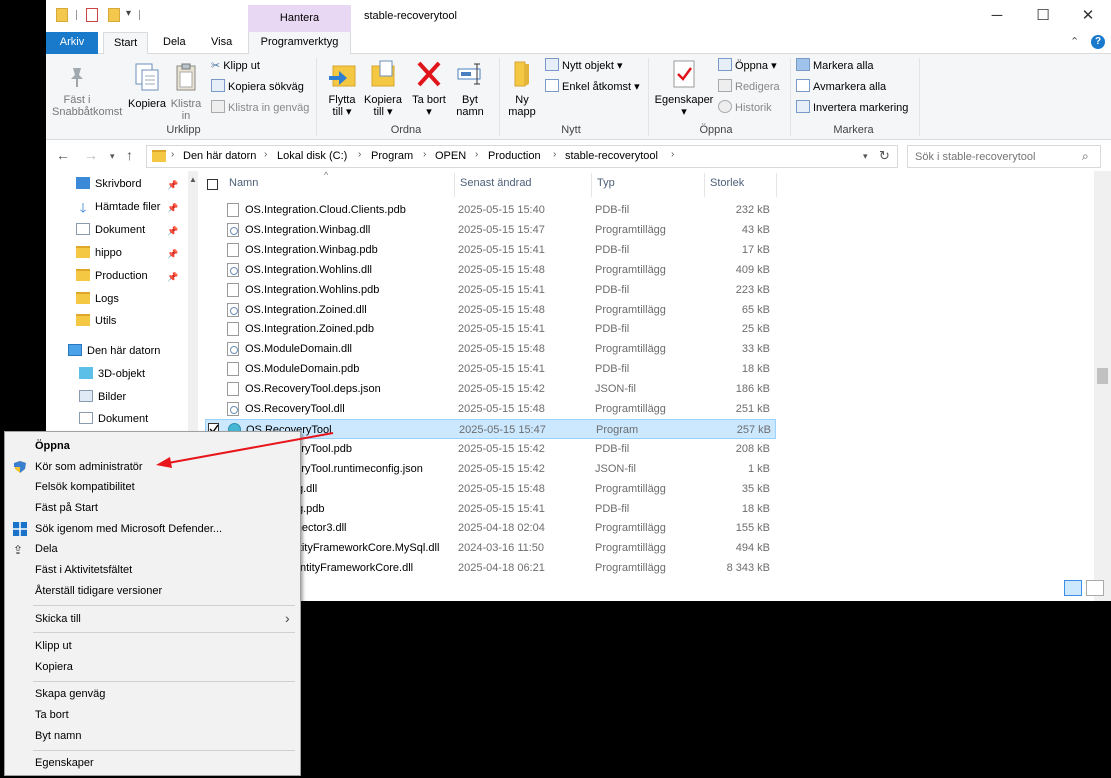 The image size is (1111, 778). What do you see at coordinates (174, 43) in the screenshot?
I see `tab-dela: Dela` at bounding box center [174, 43].